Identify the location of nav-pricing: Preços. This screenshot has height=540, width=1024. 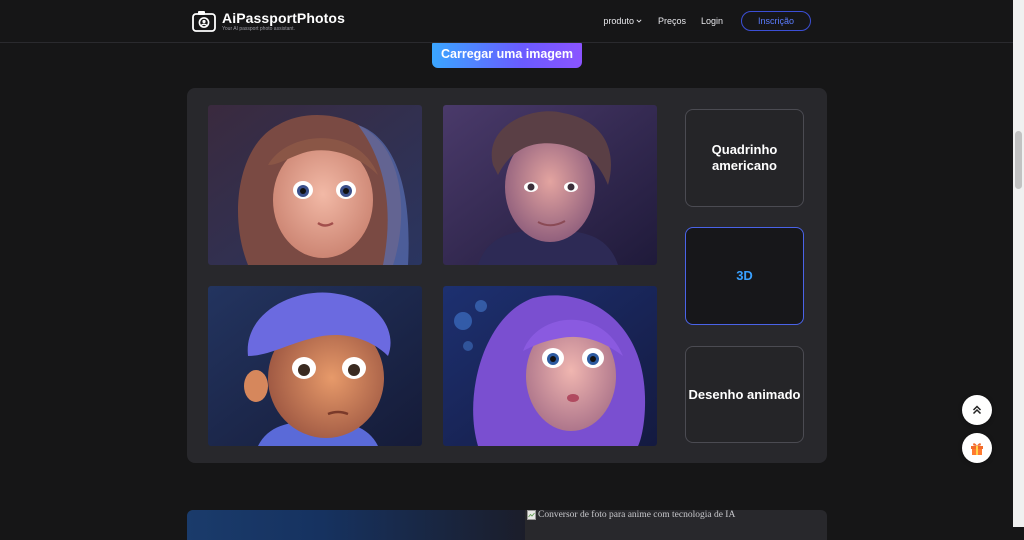
(672, 21).